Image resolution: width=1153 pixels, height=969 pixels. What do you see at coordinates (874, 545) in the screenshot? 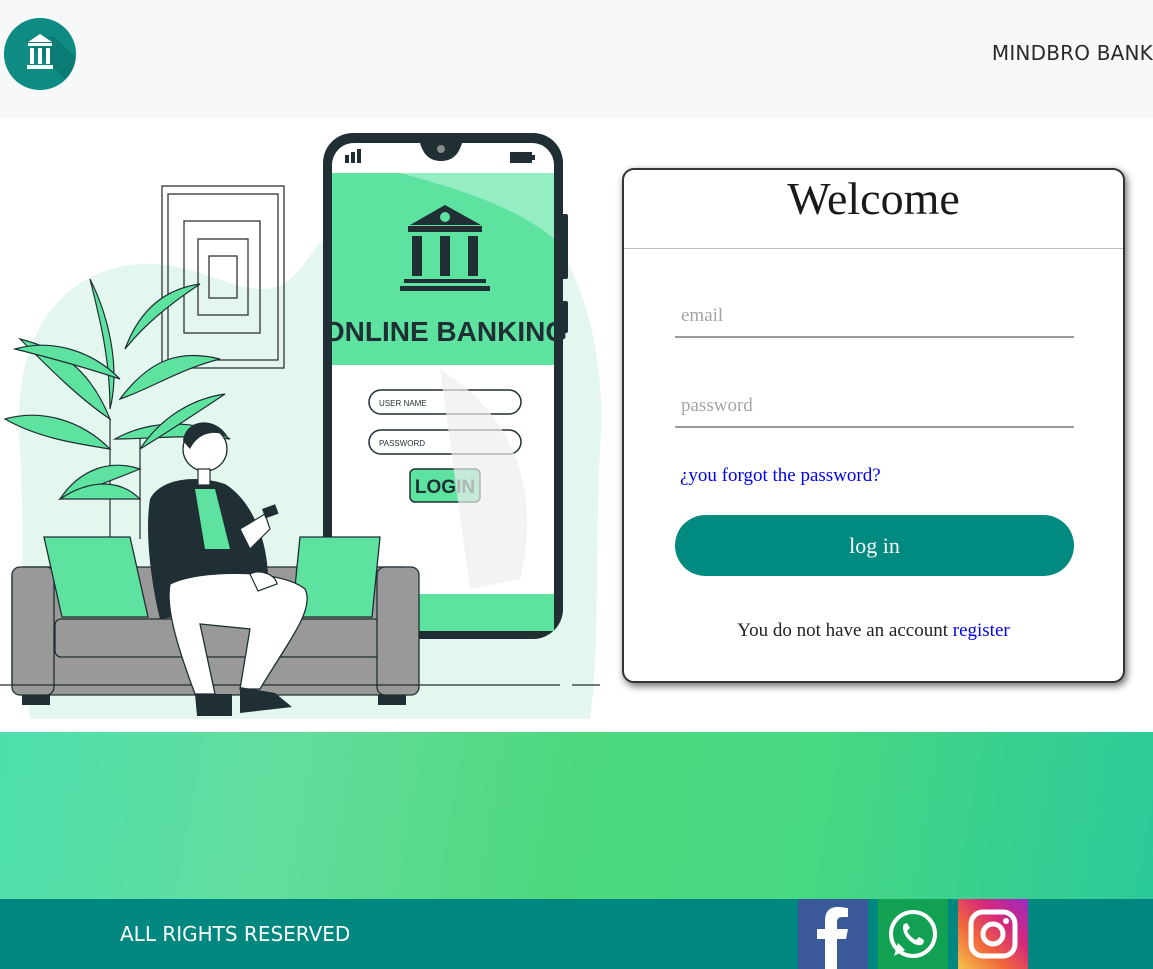
I see `login-button: log in` at bounding box center [874, 545].